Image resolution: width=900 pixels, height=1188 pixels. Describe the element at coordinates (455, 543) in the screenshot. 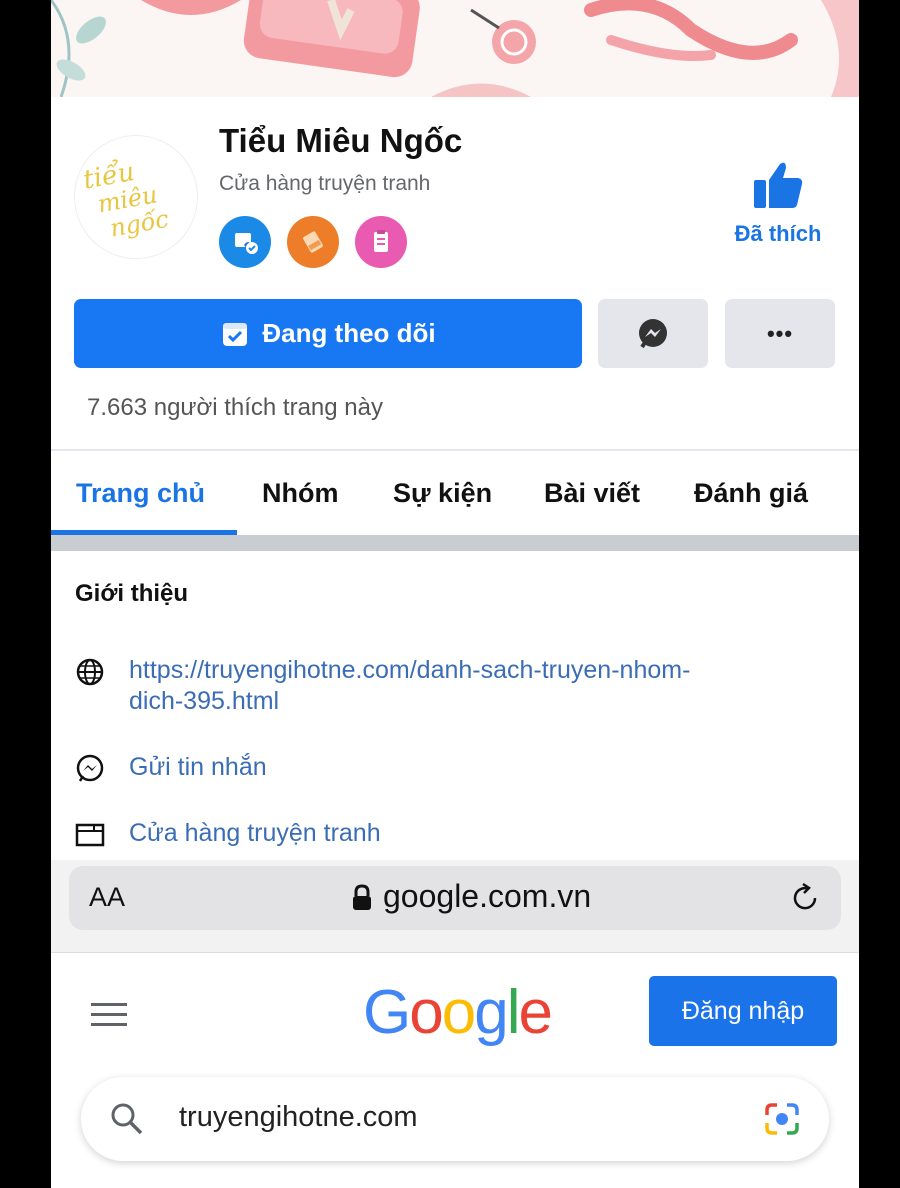

I see `section-separator` at that location.